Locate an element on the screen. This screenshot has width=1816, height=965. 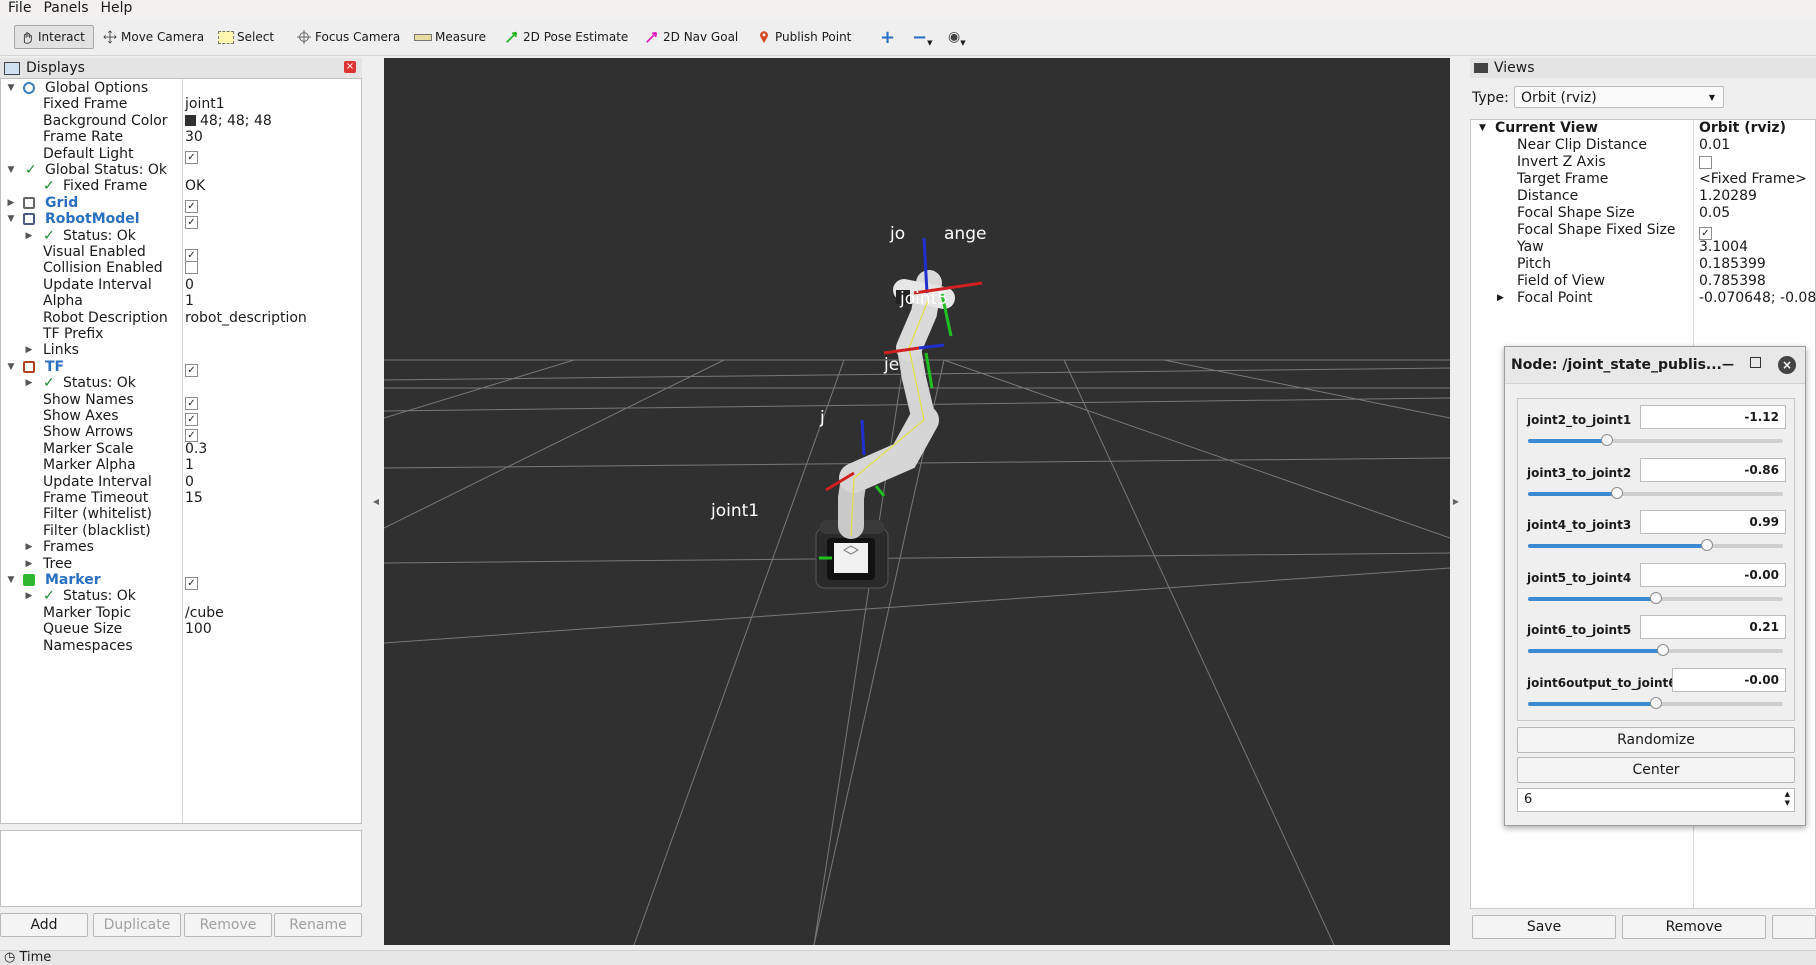
view-property-value: <Fixed Frame> is located at coordinates (1753, 179).